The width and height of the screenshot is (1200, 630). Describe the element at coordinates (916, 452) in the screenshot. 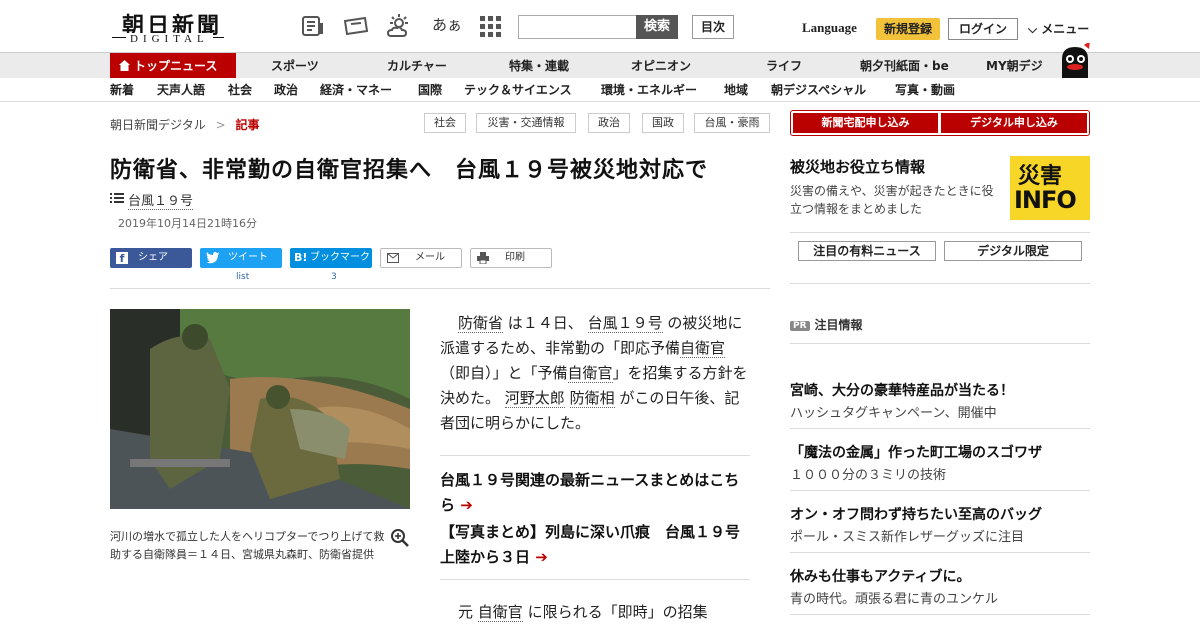

I see `pr-item-title: 「魔法の金属」作った町工場のスゴワザ` at that location.